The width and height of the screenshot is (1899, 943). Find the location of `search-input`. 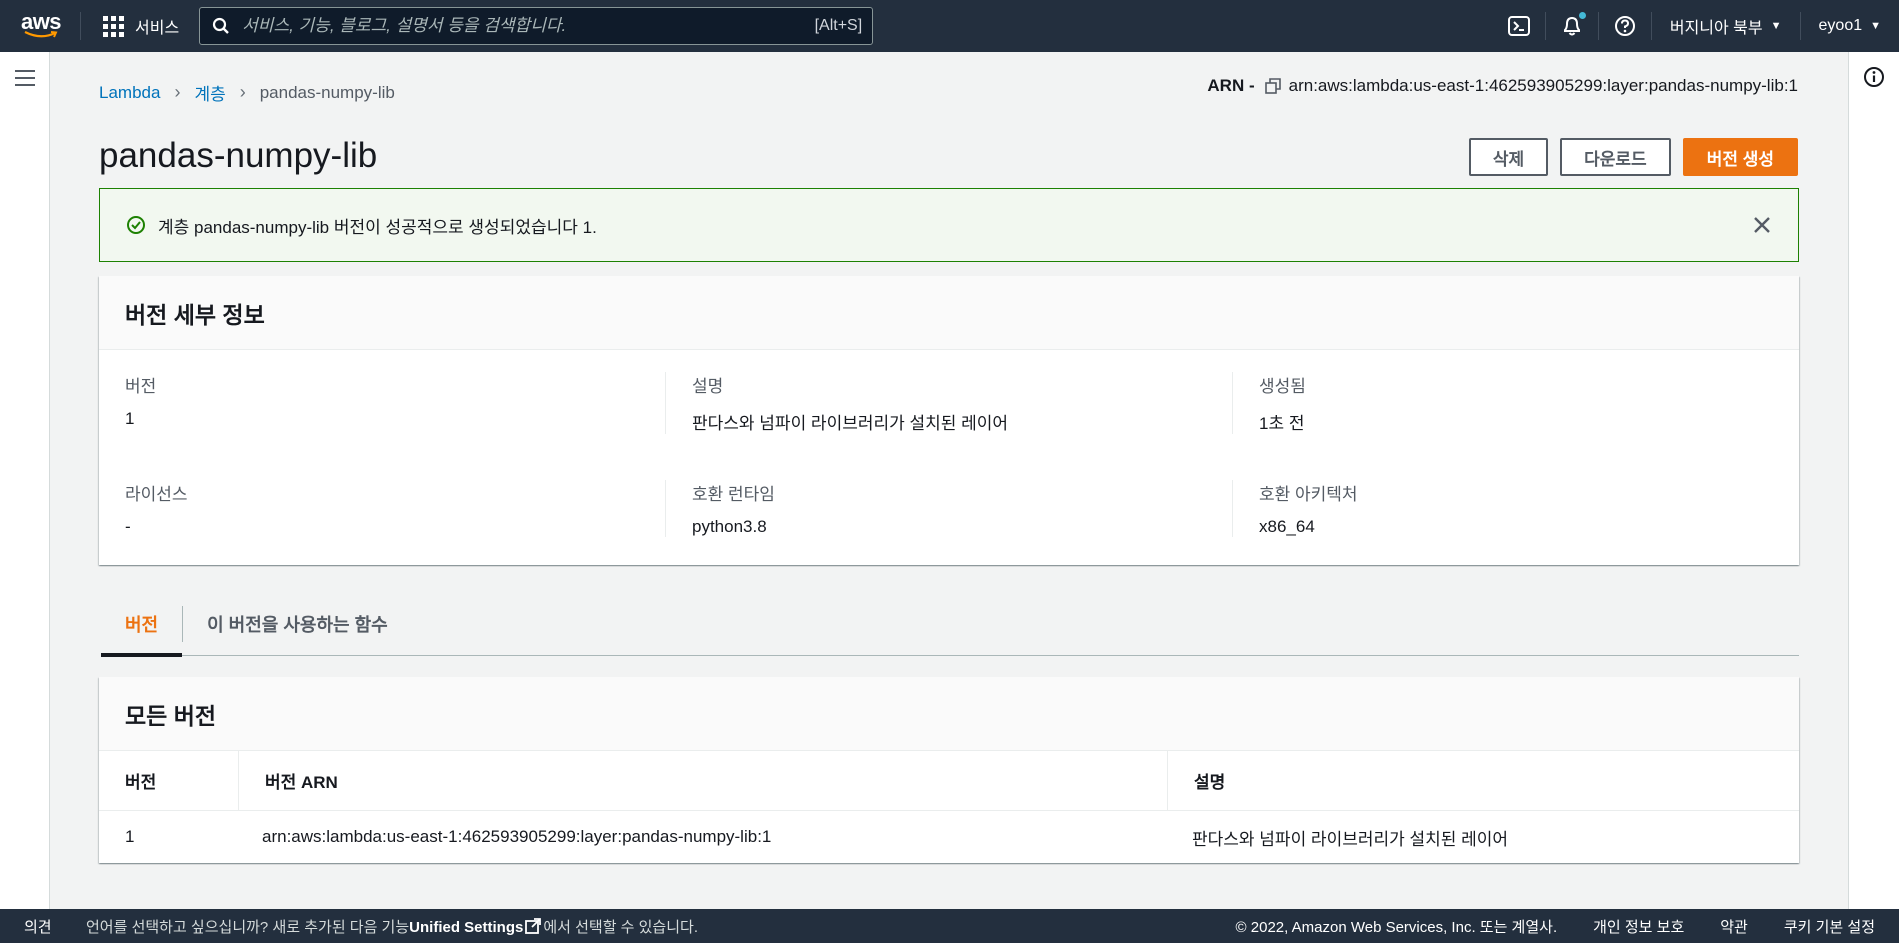

search-input is located at coordinates (528, 26).